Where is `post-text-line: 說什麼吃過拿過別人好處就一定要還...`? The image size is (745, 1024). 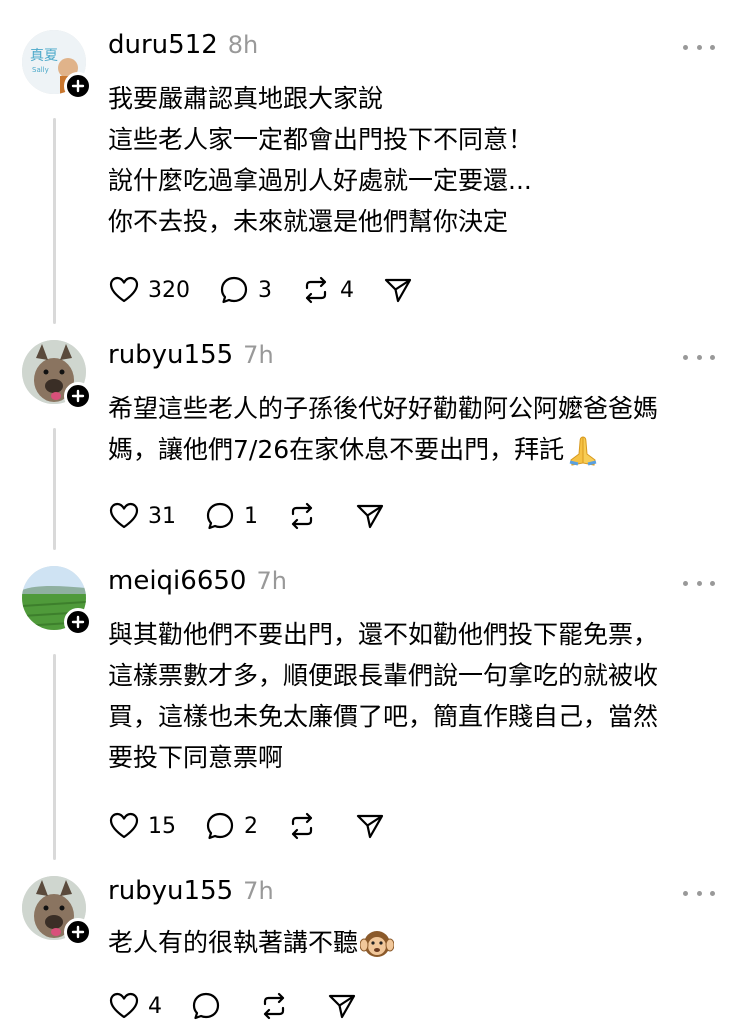 post-text-line: 說什麼吃過拿過別人好處就一定要還... is located at coordinates (320, 180).